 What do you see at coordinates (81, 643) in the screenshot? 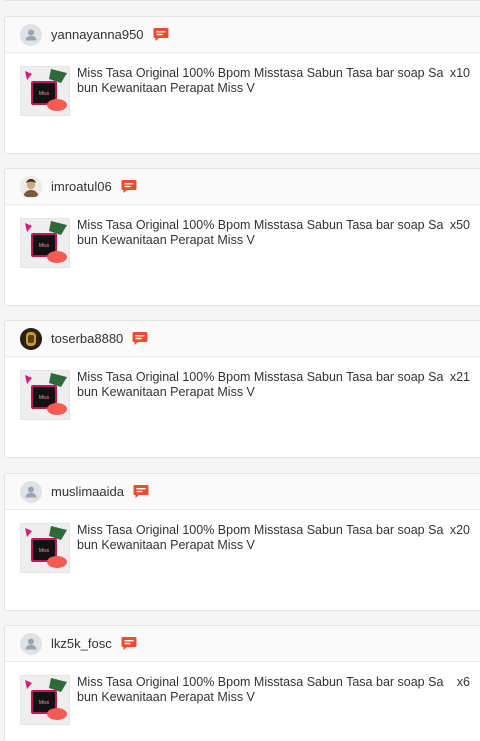
I see `username: lkz5k_fosc` at bounding box center [81, 643].